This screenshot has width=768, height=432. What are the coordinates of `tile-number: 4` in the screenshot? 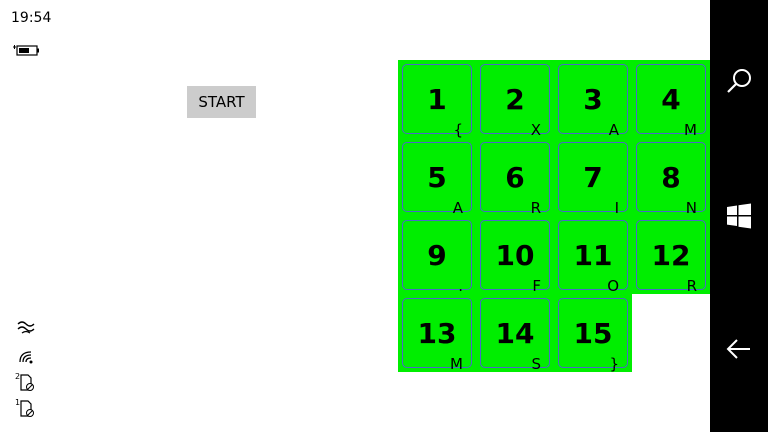 It's located at (671, 99).